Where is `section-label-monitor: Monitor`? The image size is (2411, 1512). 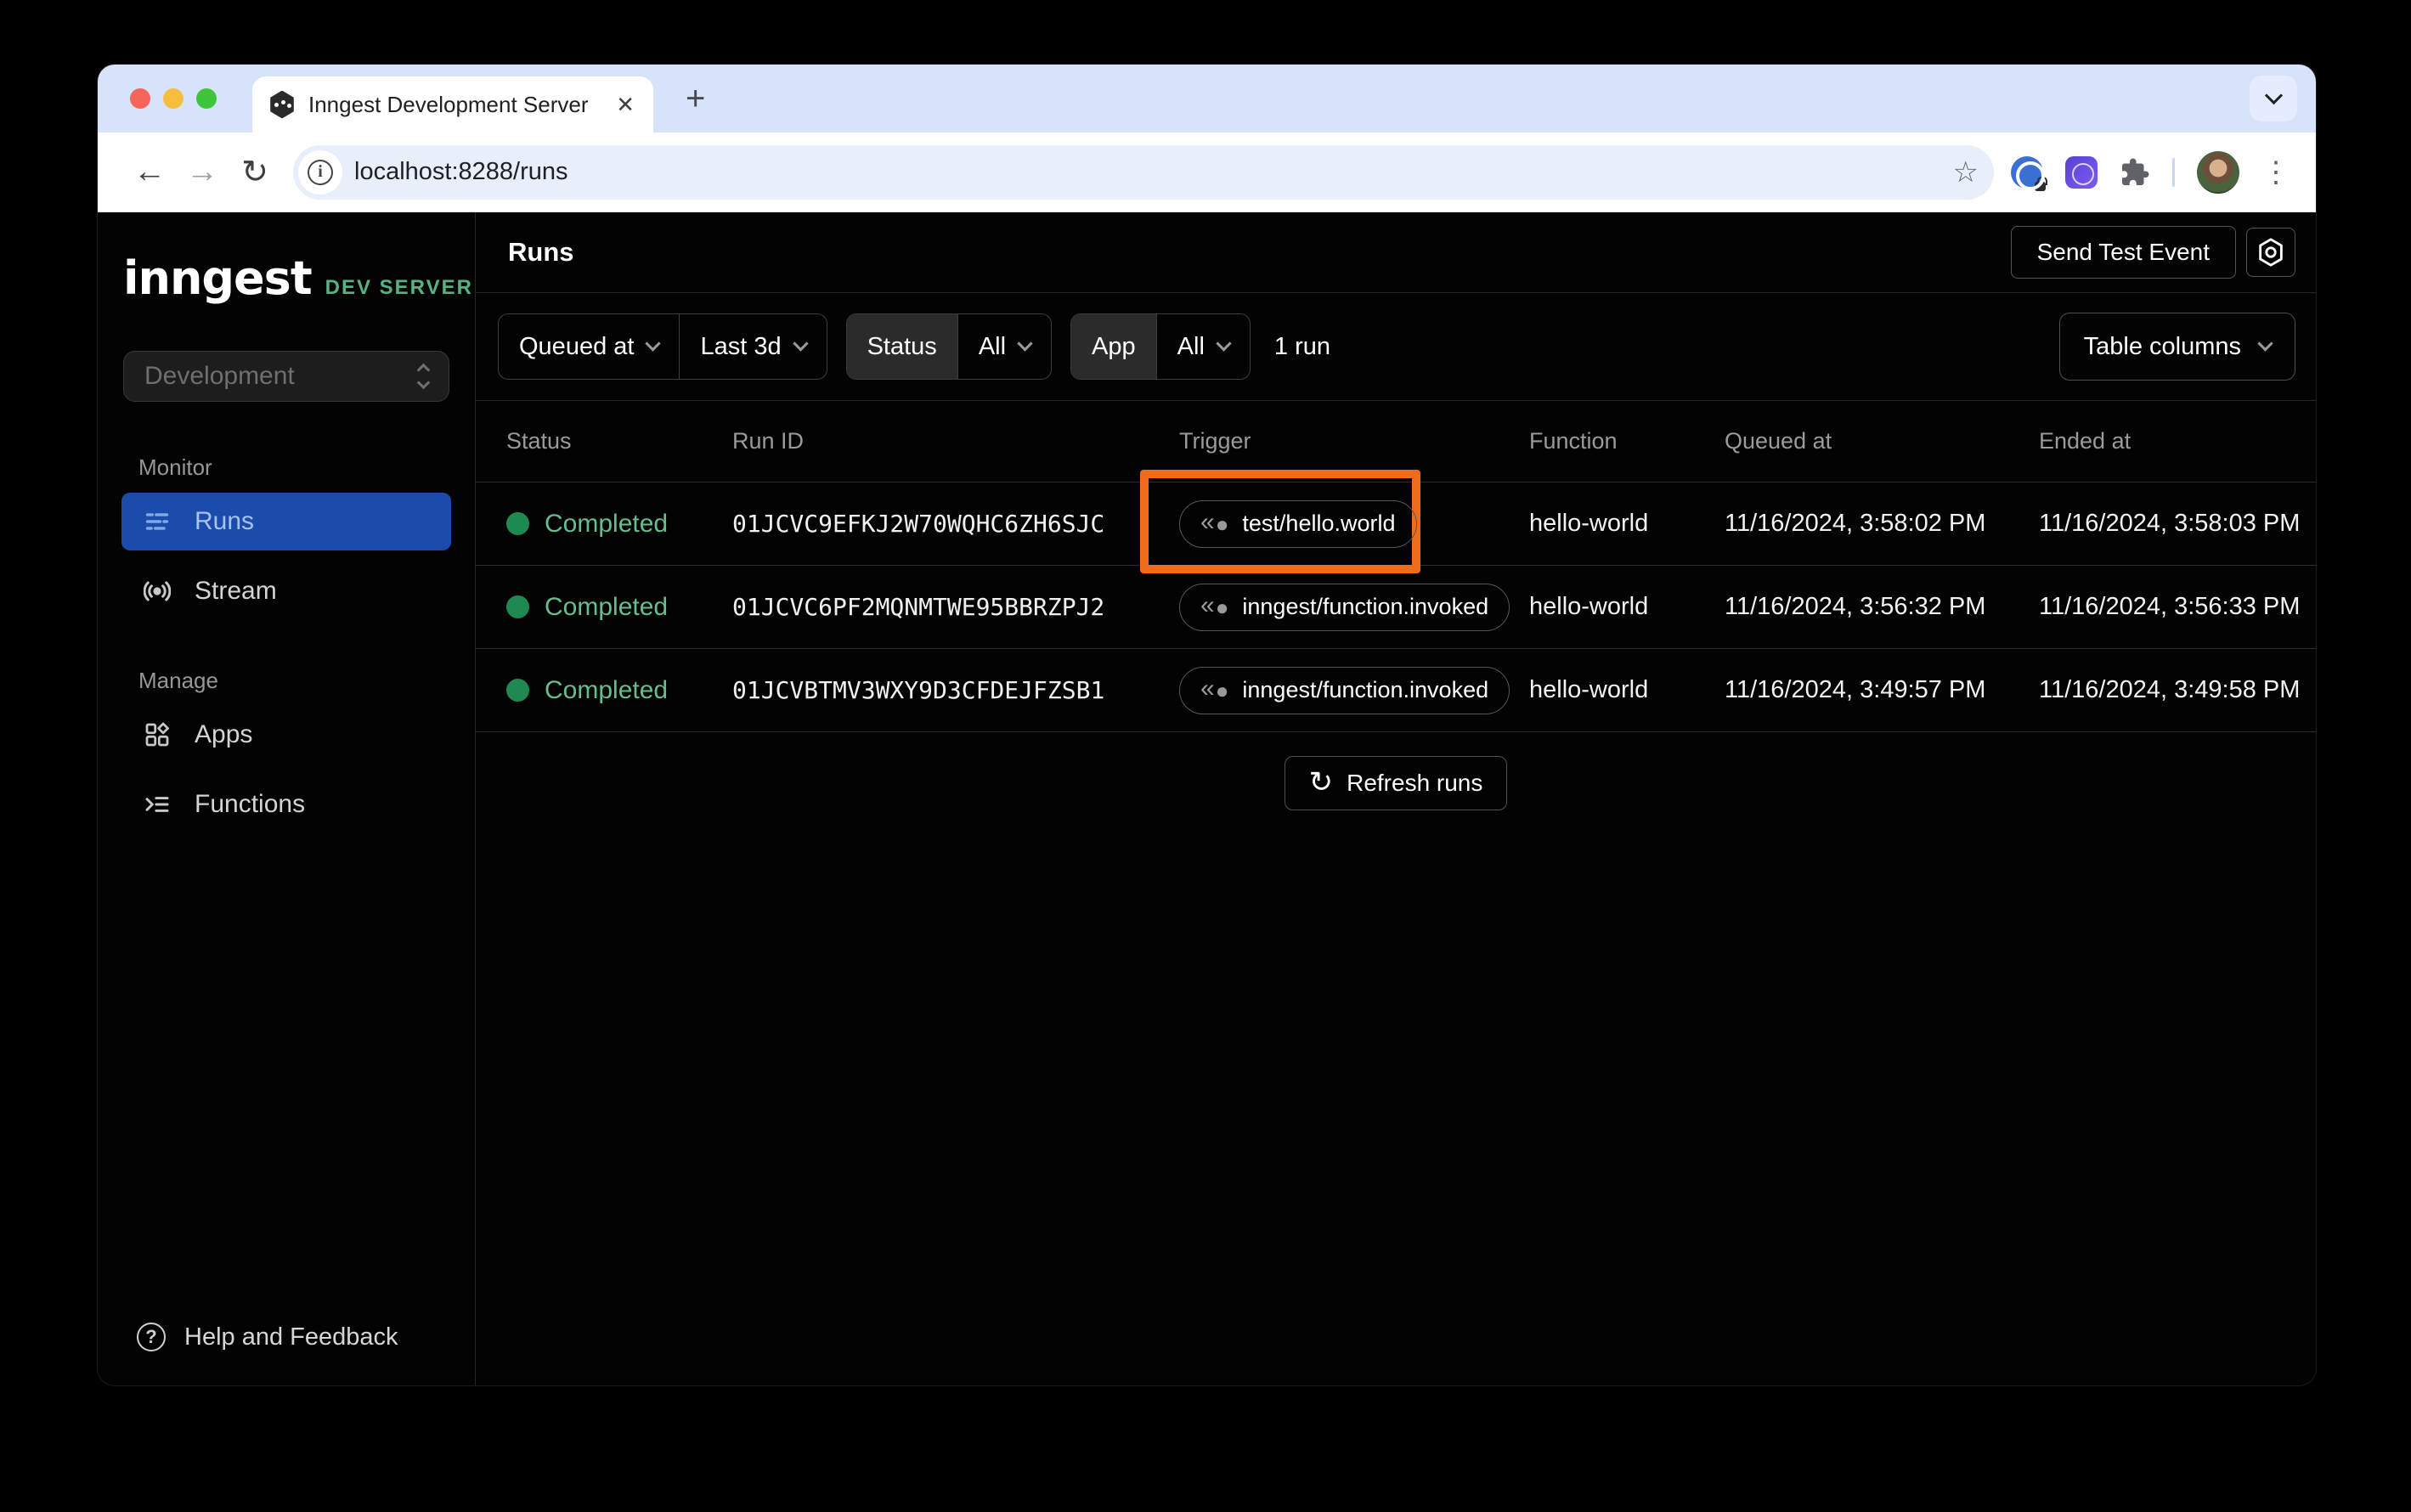
section-label-monitor: Monitor is located at coordinates (175, 467).